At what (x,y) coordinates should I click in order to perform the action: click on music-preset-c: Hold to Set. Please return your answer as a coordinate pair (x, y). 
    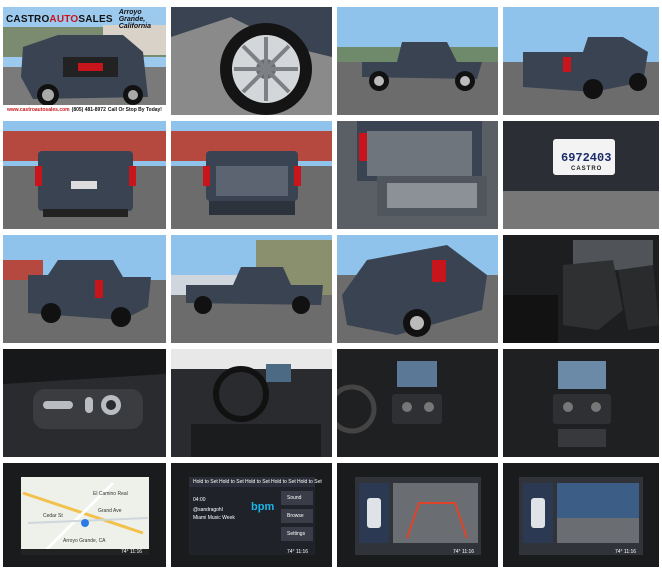
    Looking at the image, I should click on (257, 482).